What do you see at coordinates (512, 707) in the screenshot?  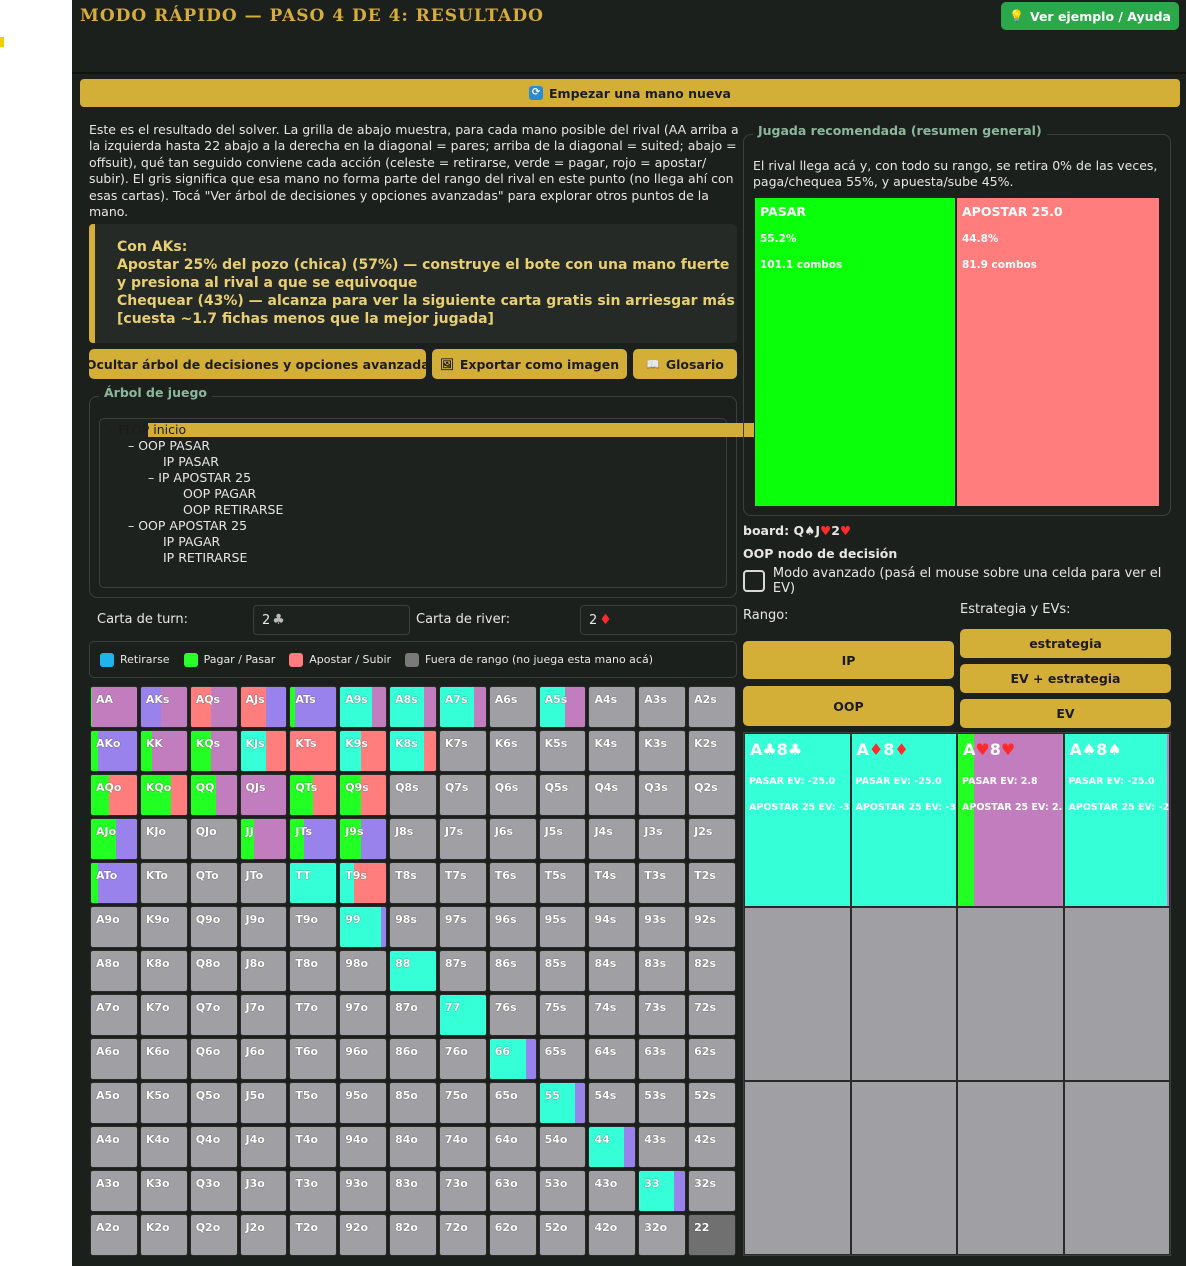 I see `hand-cell-A6s: A6s` at bounding box center [512, 707].